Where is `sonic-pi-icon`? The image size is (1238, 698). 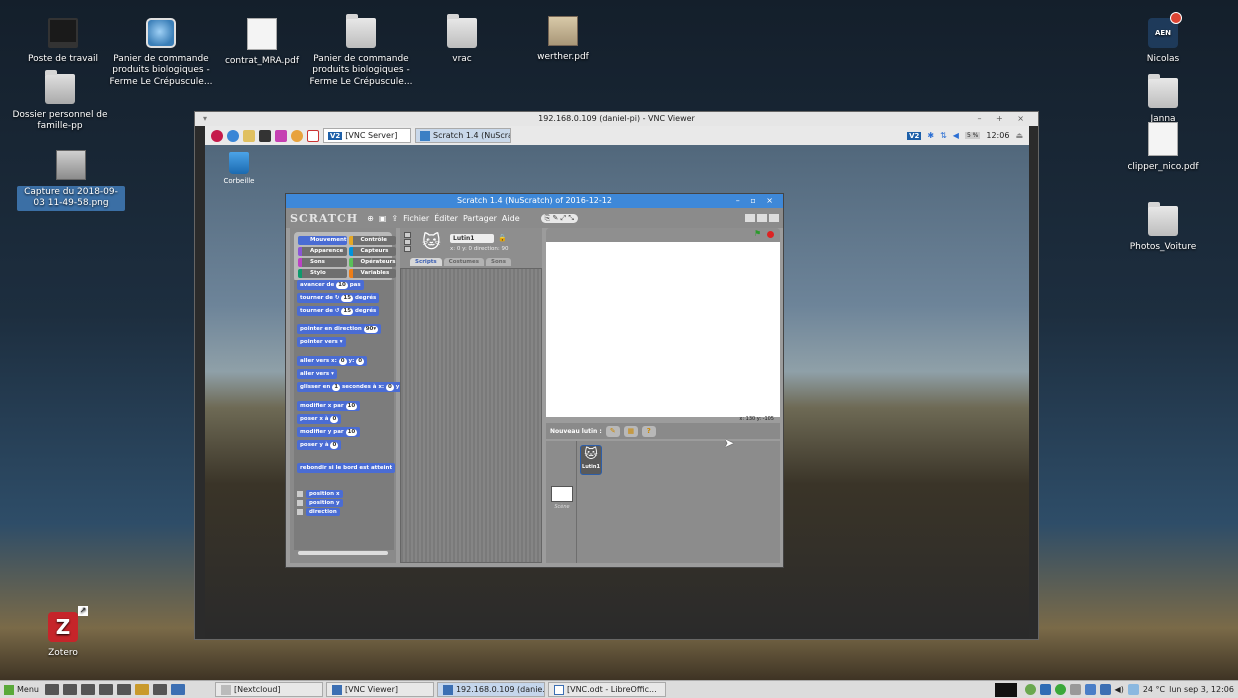 sonic-pi-icon is located at coordinates (313, 135).